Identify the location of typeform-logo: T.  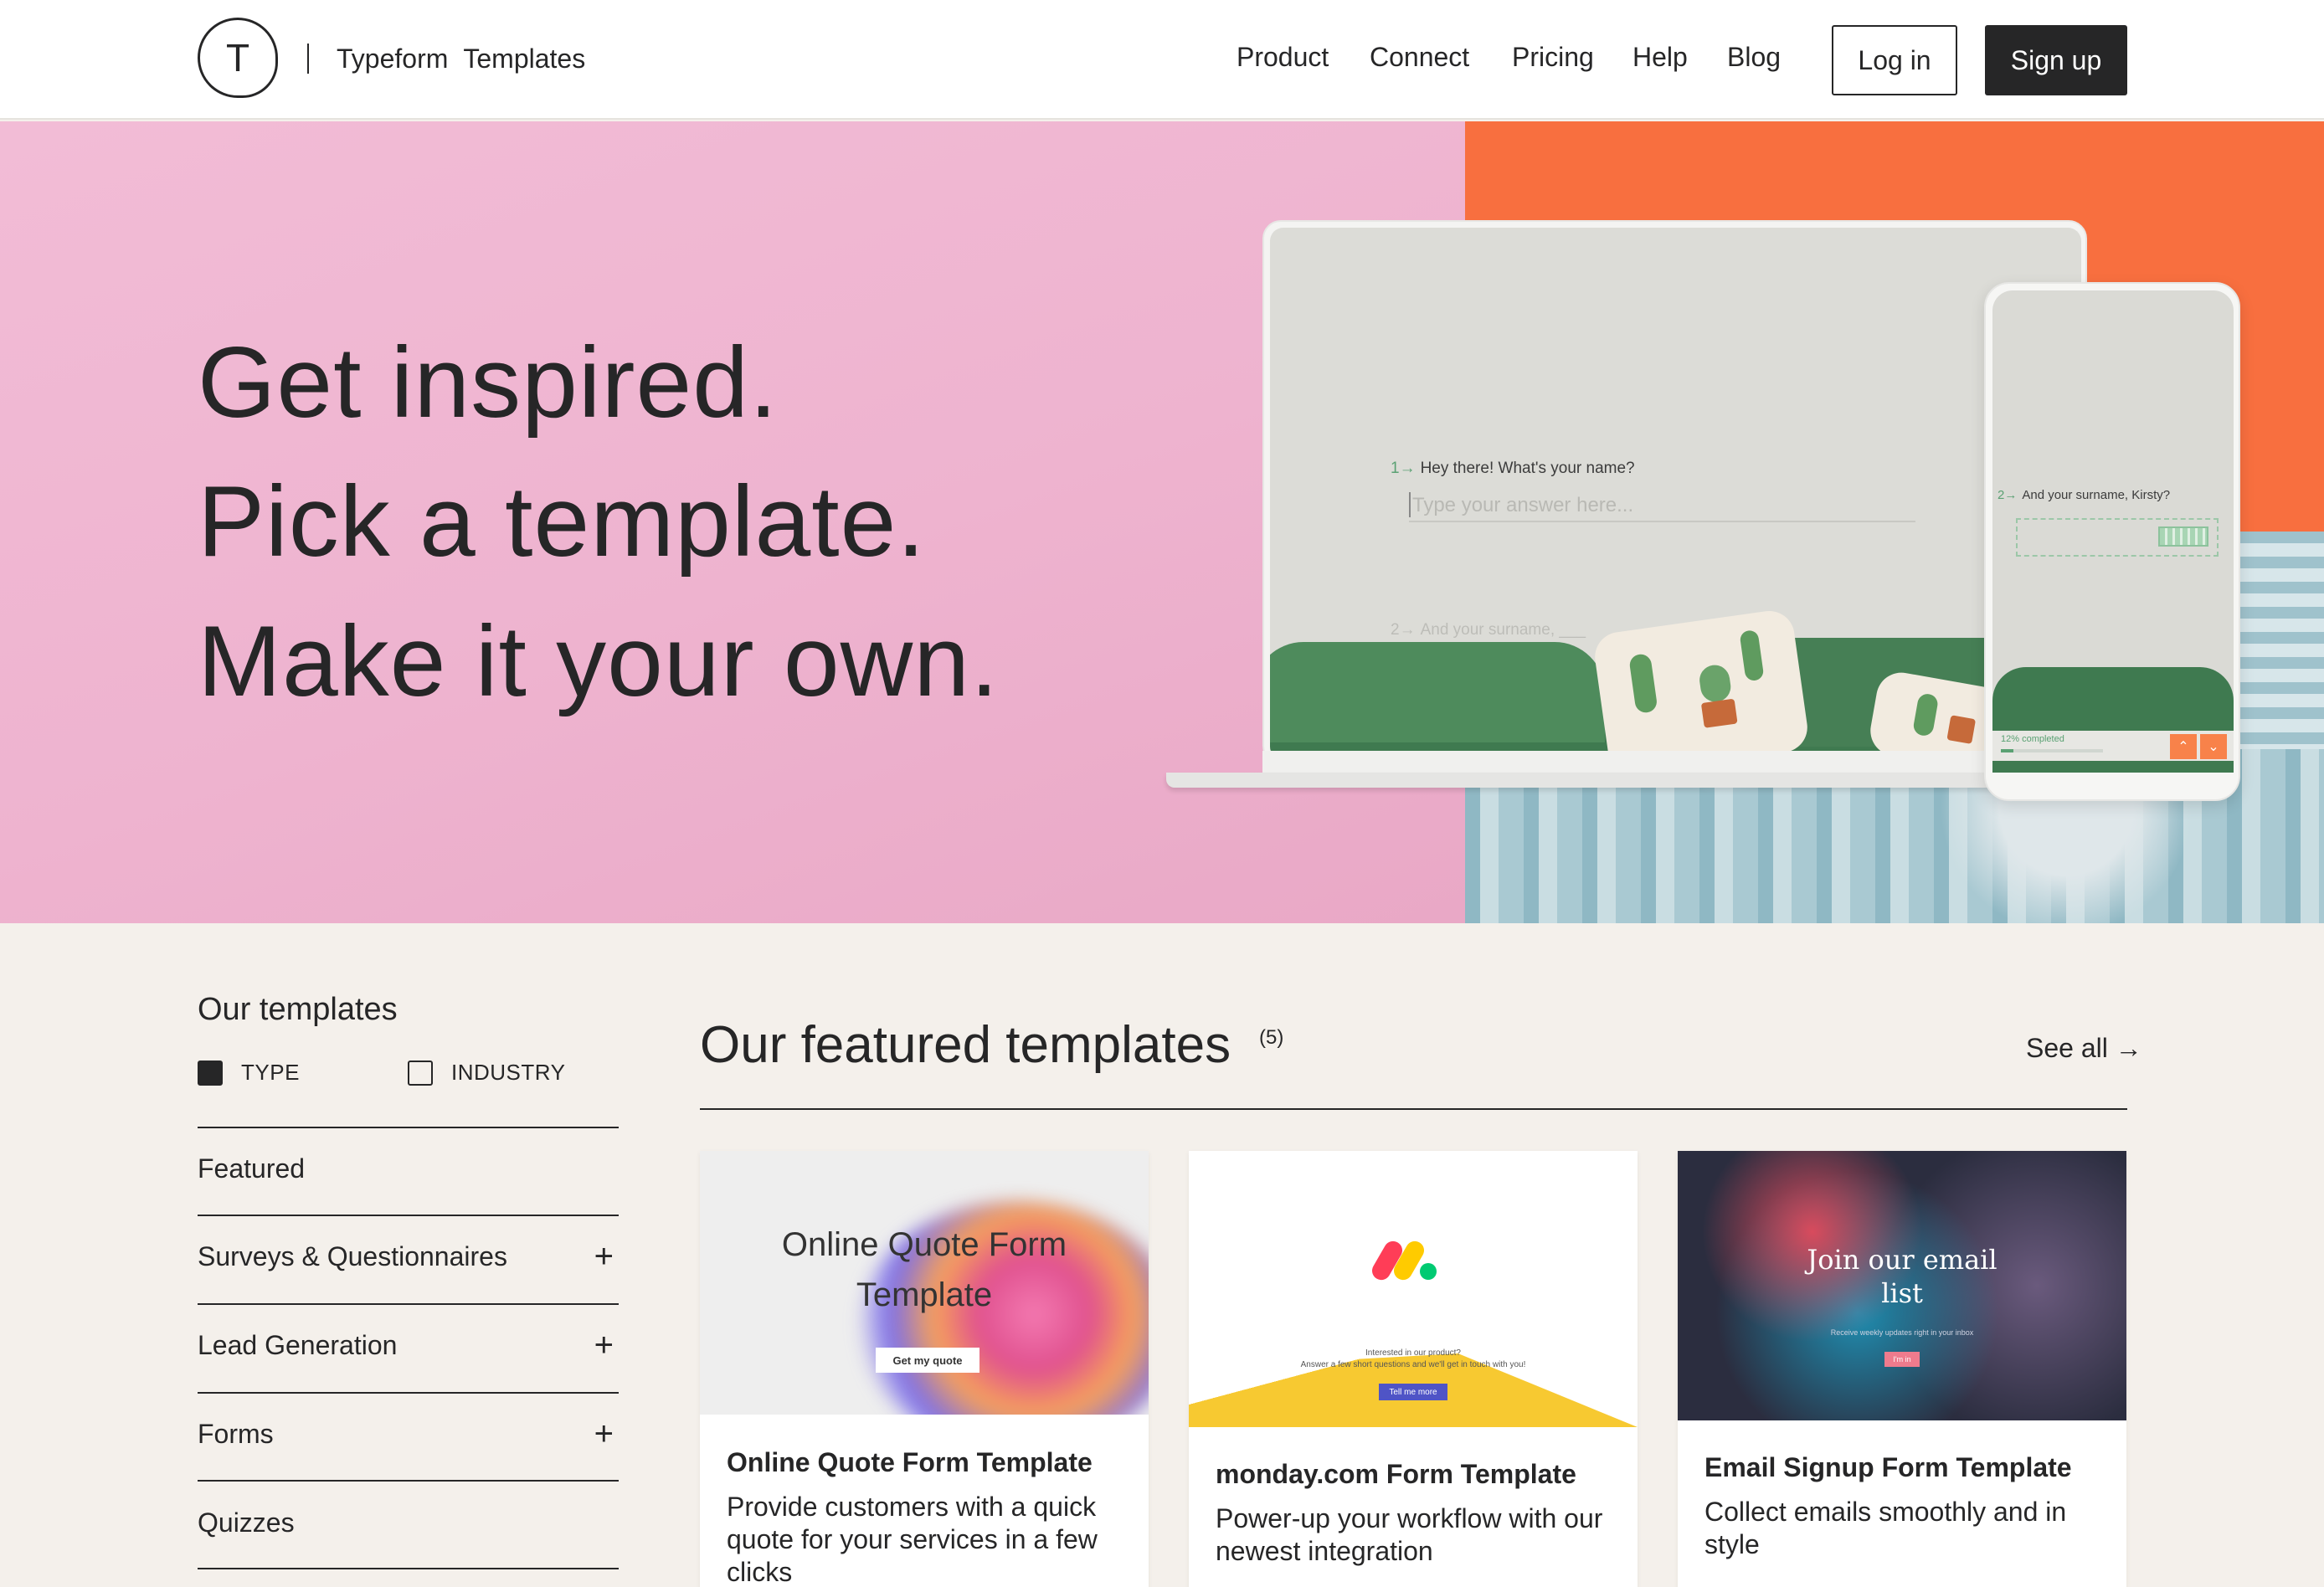
(238, 58).